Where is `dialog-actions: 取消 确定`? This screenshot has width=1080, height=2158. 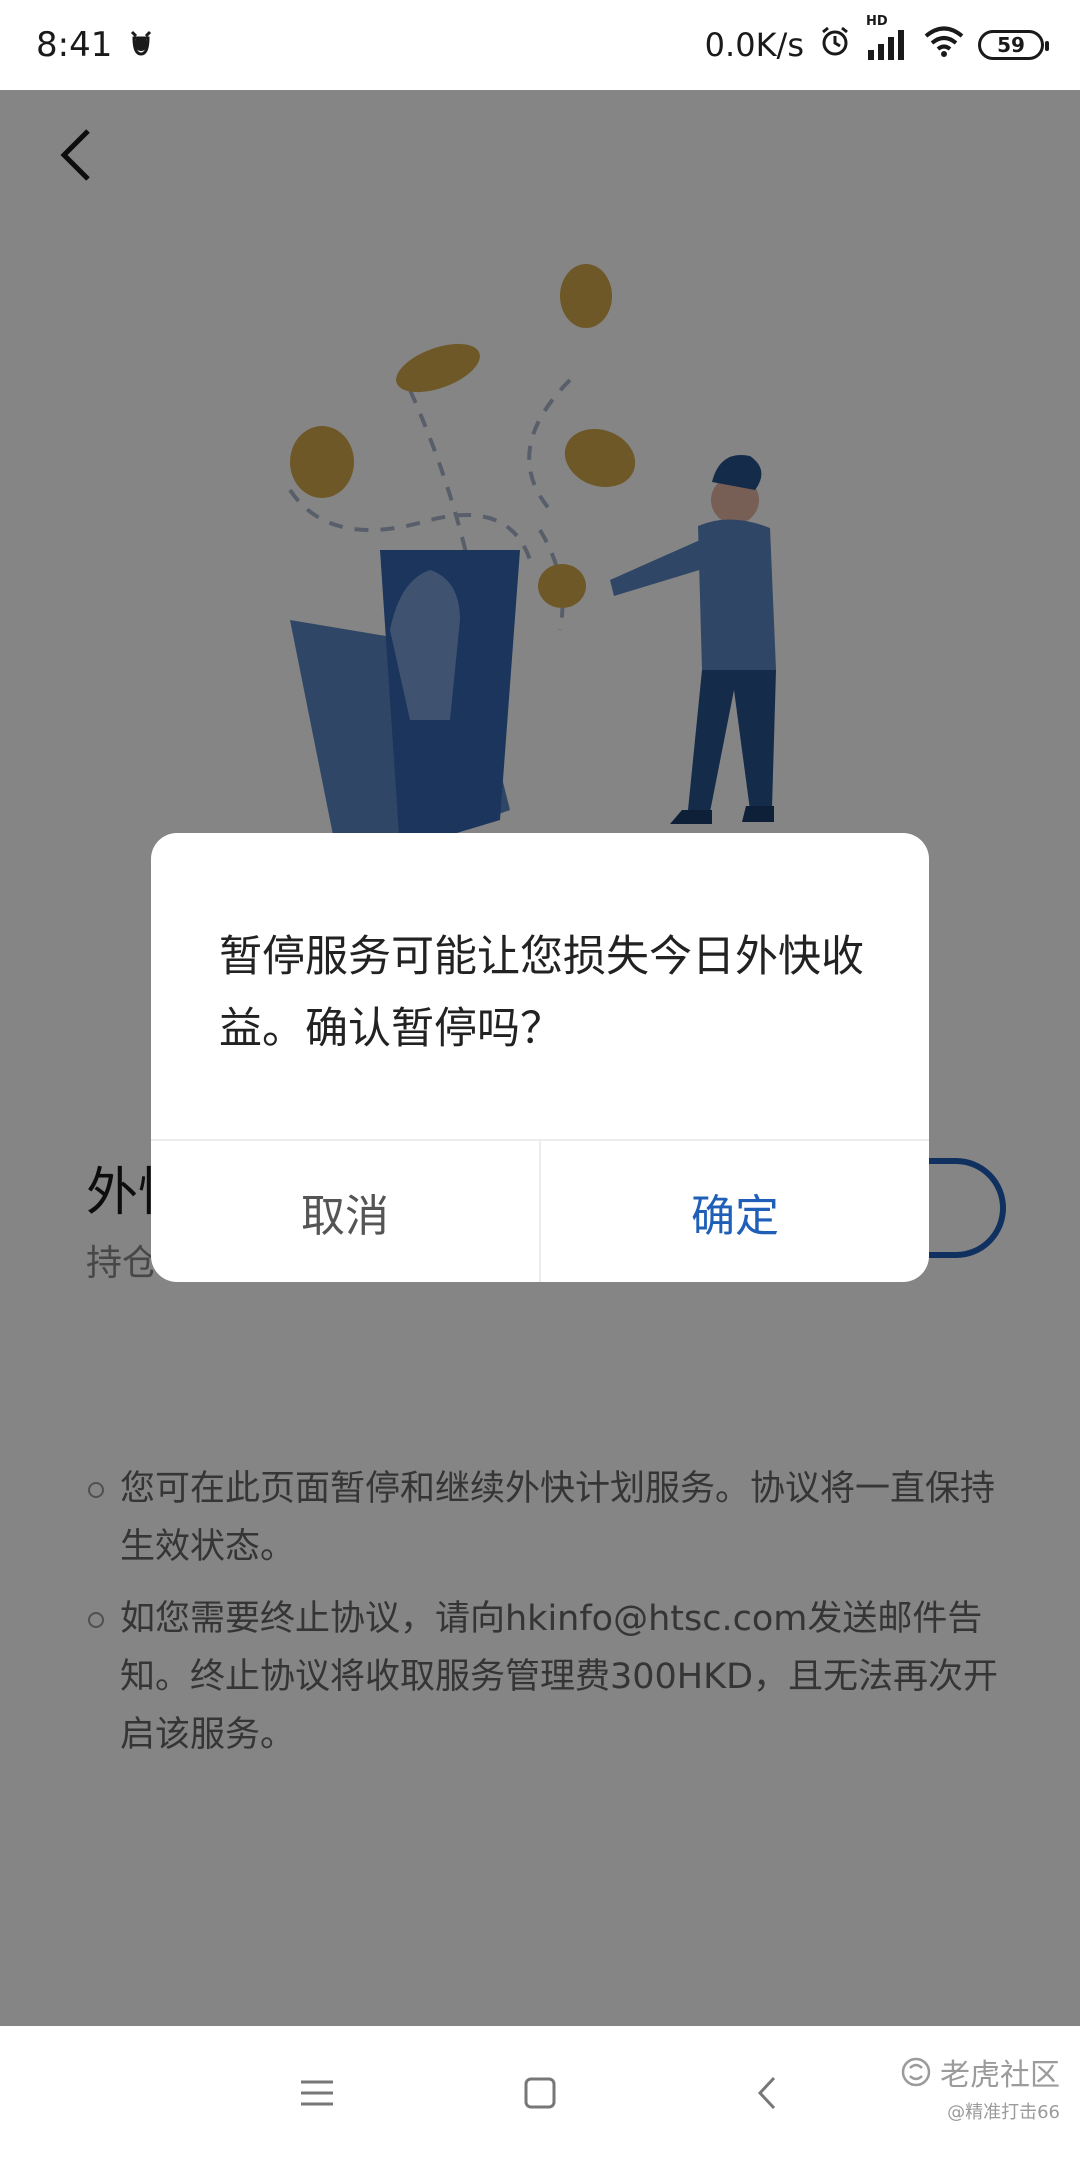 dialog-actions: 取消 确定 is located at coordinates (540, 1210).